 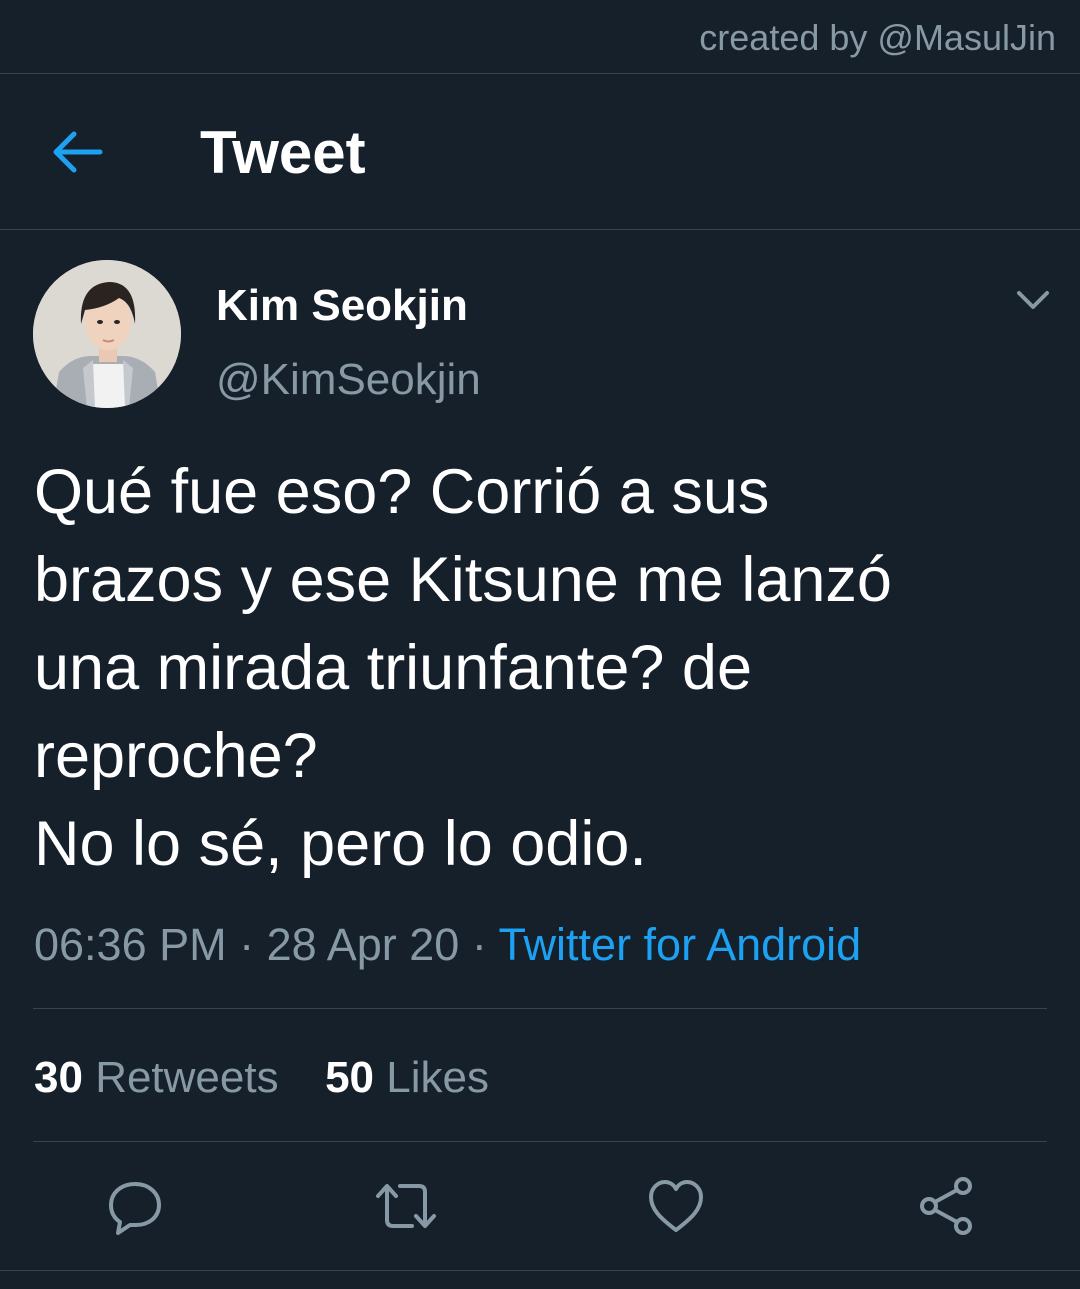 What do you see at coordinates (350, 1077) in the screenshot?
I see `likes-count: 50` at bounding box center [350, 1077].